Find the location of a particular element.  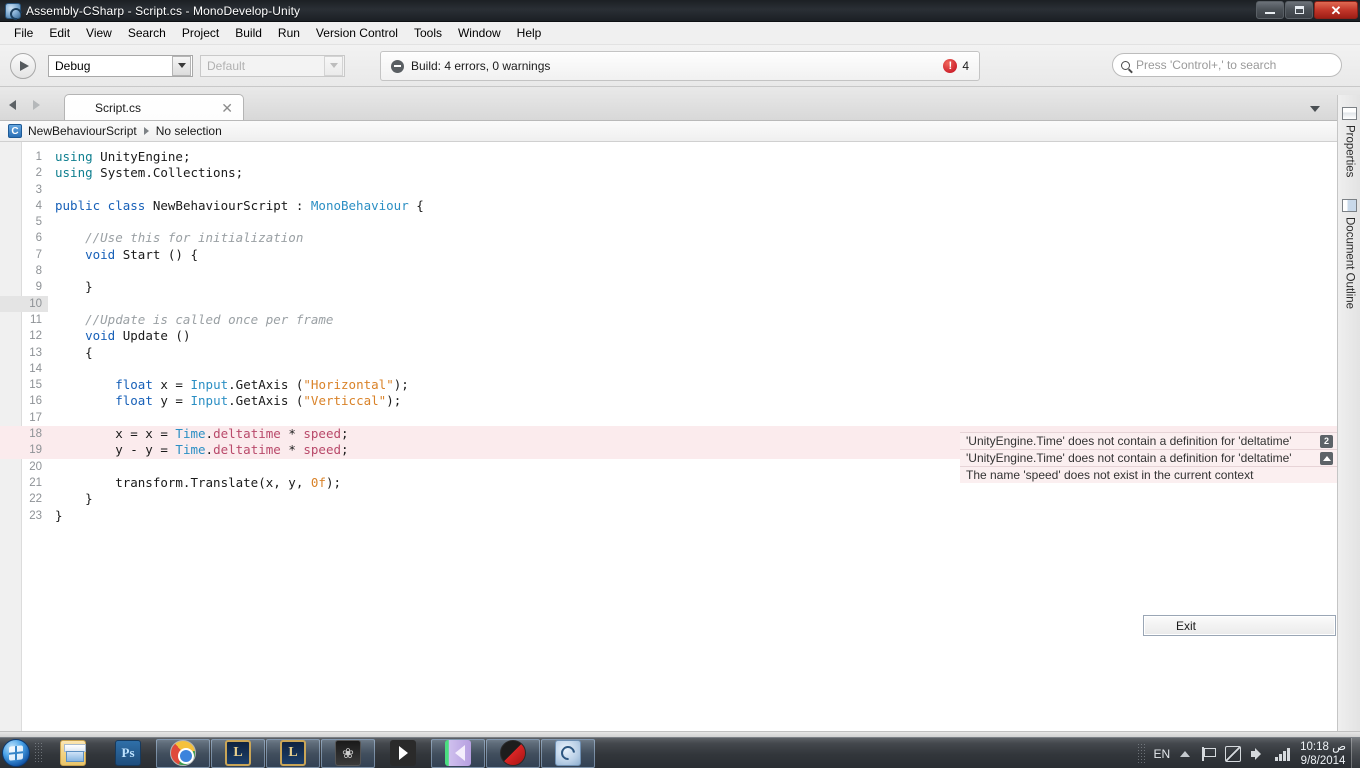

platform-select: Default is located at coordinates (272, 65).